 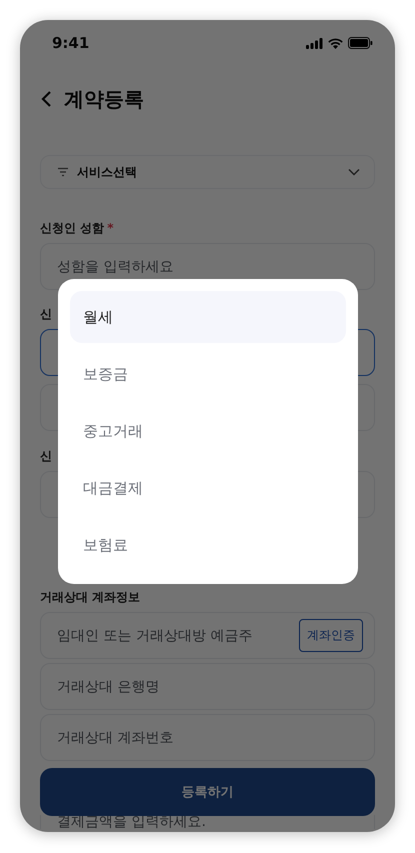 What do you see at coordinates (107, 172) in the screenshot?
I see `select-label: 서비스선택` at bounding box center [107, 172].